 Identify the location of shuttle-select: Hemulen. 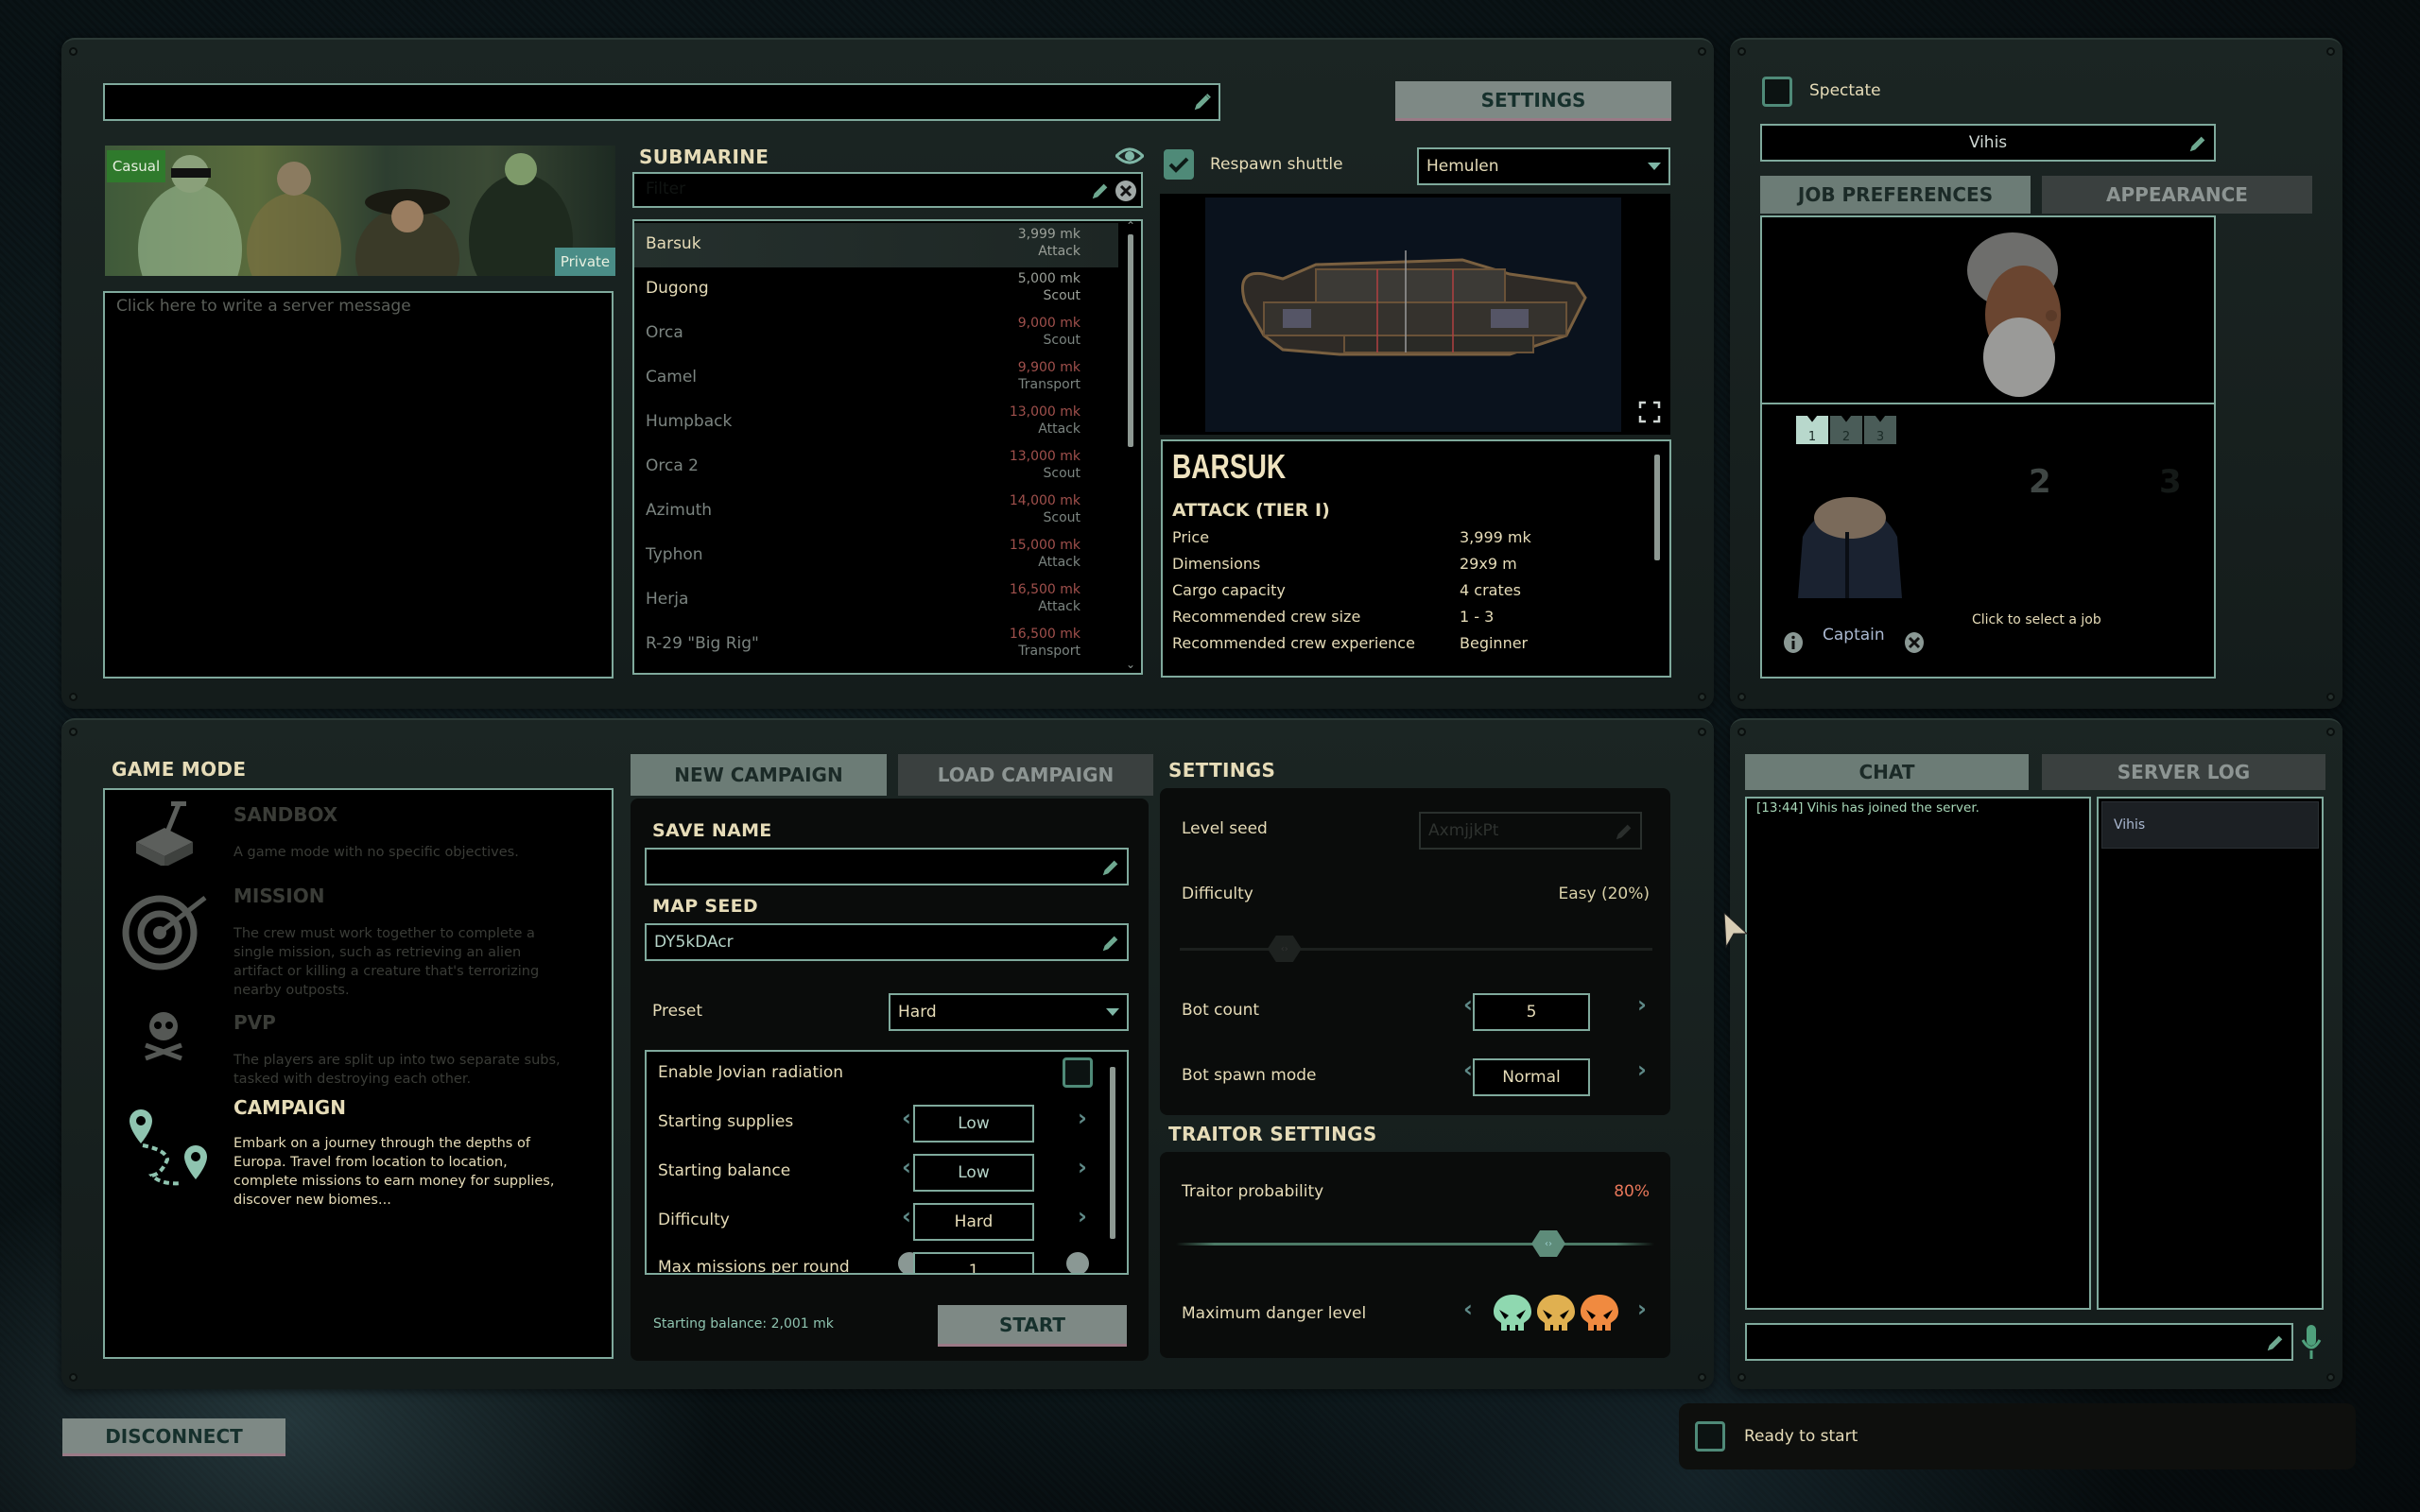
(1544, 166).